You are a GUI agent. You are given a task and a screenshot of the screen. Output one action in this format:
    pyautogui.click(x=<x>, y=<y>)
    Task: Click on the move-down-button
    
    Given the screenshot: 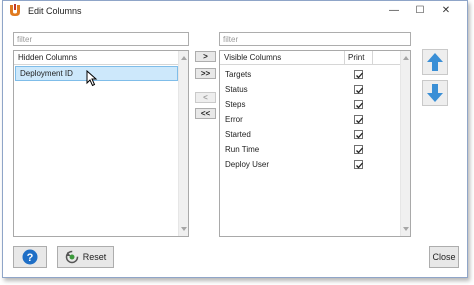 What is the action you would take?
    pyautogui.click(x=435, y=93)
    